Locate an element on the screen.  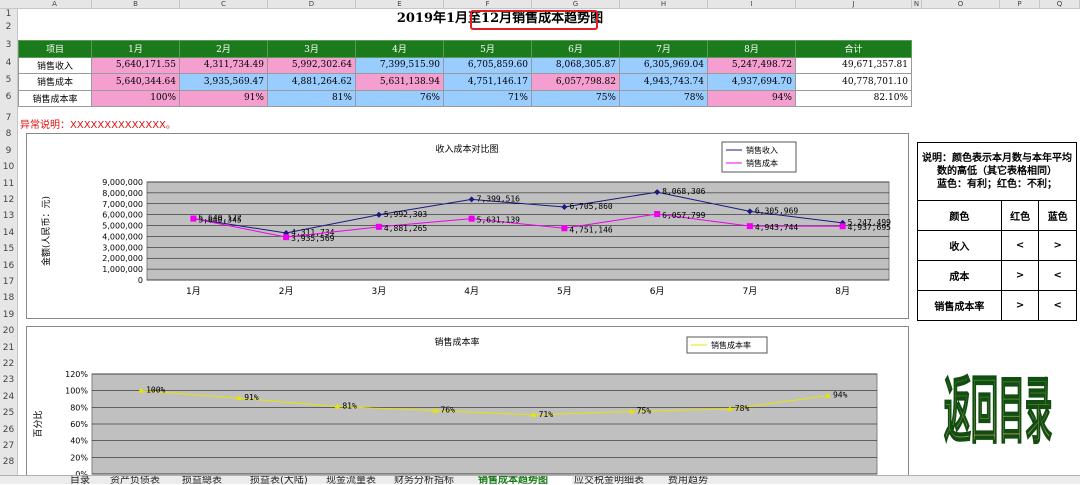
data-label: 8,068,306 is located at coordinates (684, 191).